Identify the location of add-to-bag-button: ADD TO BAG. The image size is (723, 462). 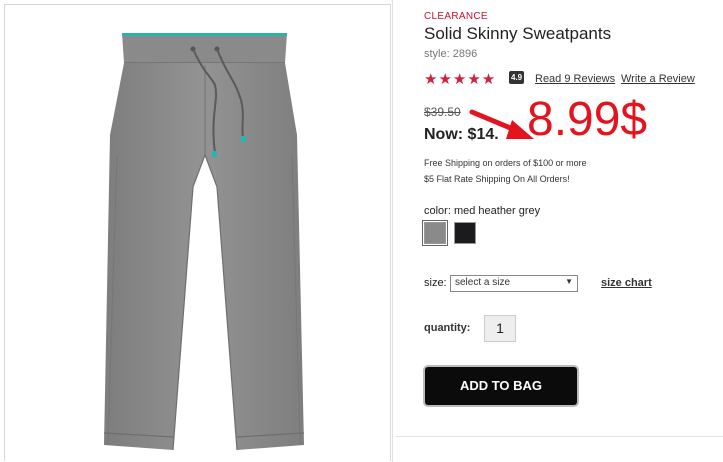
(501, 386).